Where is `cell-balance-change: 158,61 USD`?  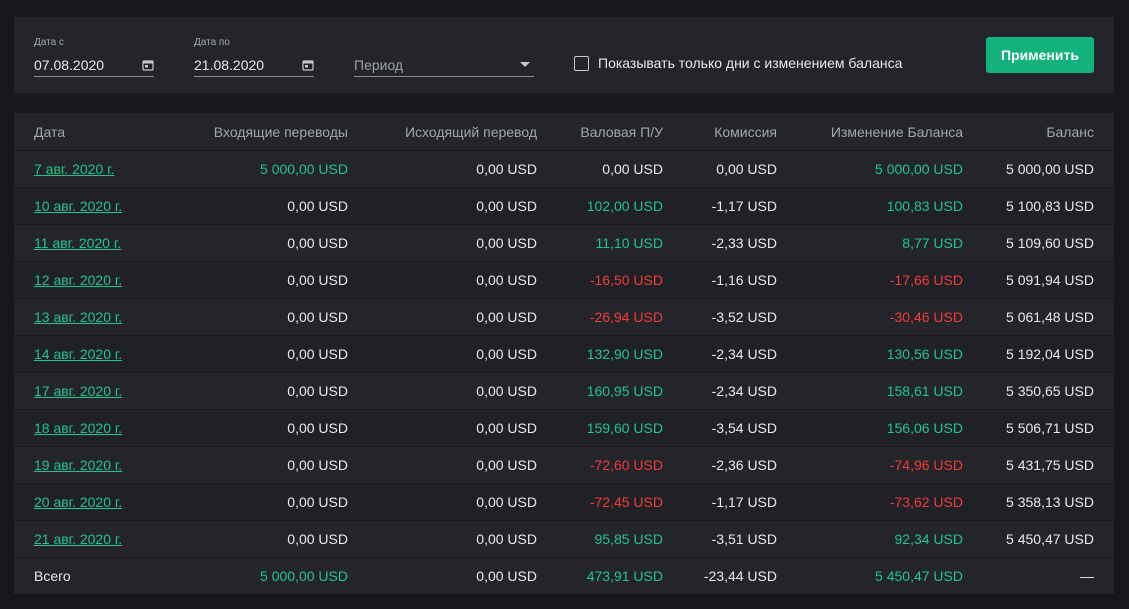
cell-balance-change: 158,61 USD is located at coordinates (924, 391).